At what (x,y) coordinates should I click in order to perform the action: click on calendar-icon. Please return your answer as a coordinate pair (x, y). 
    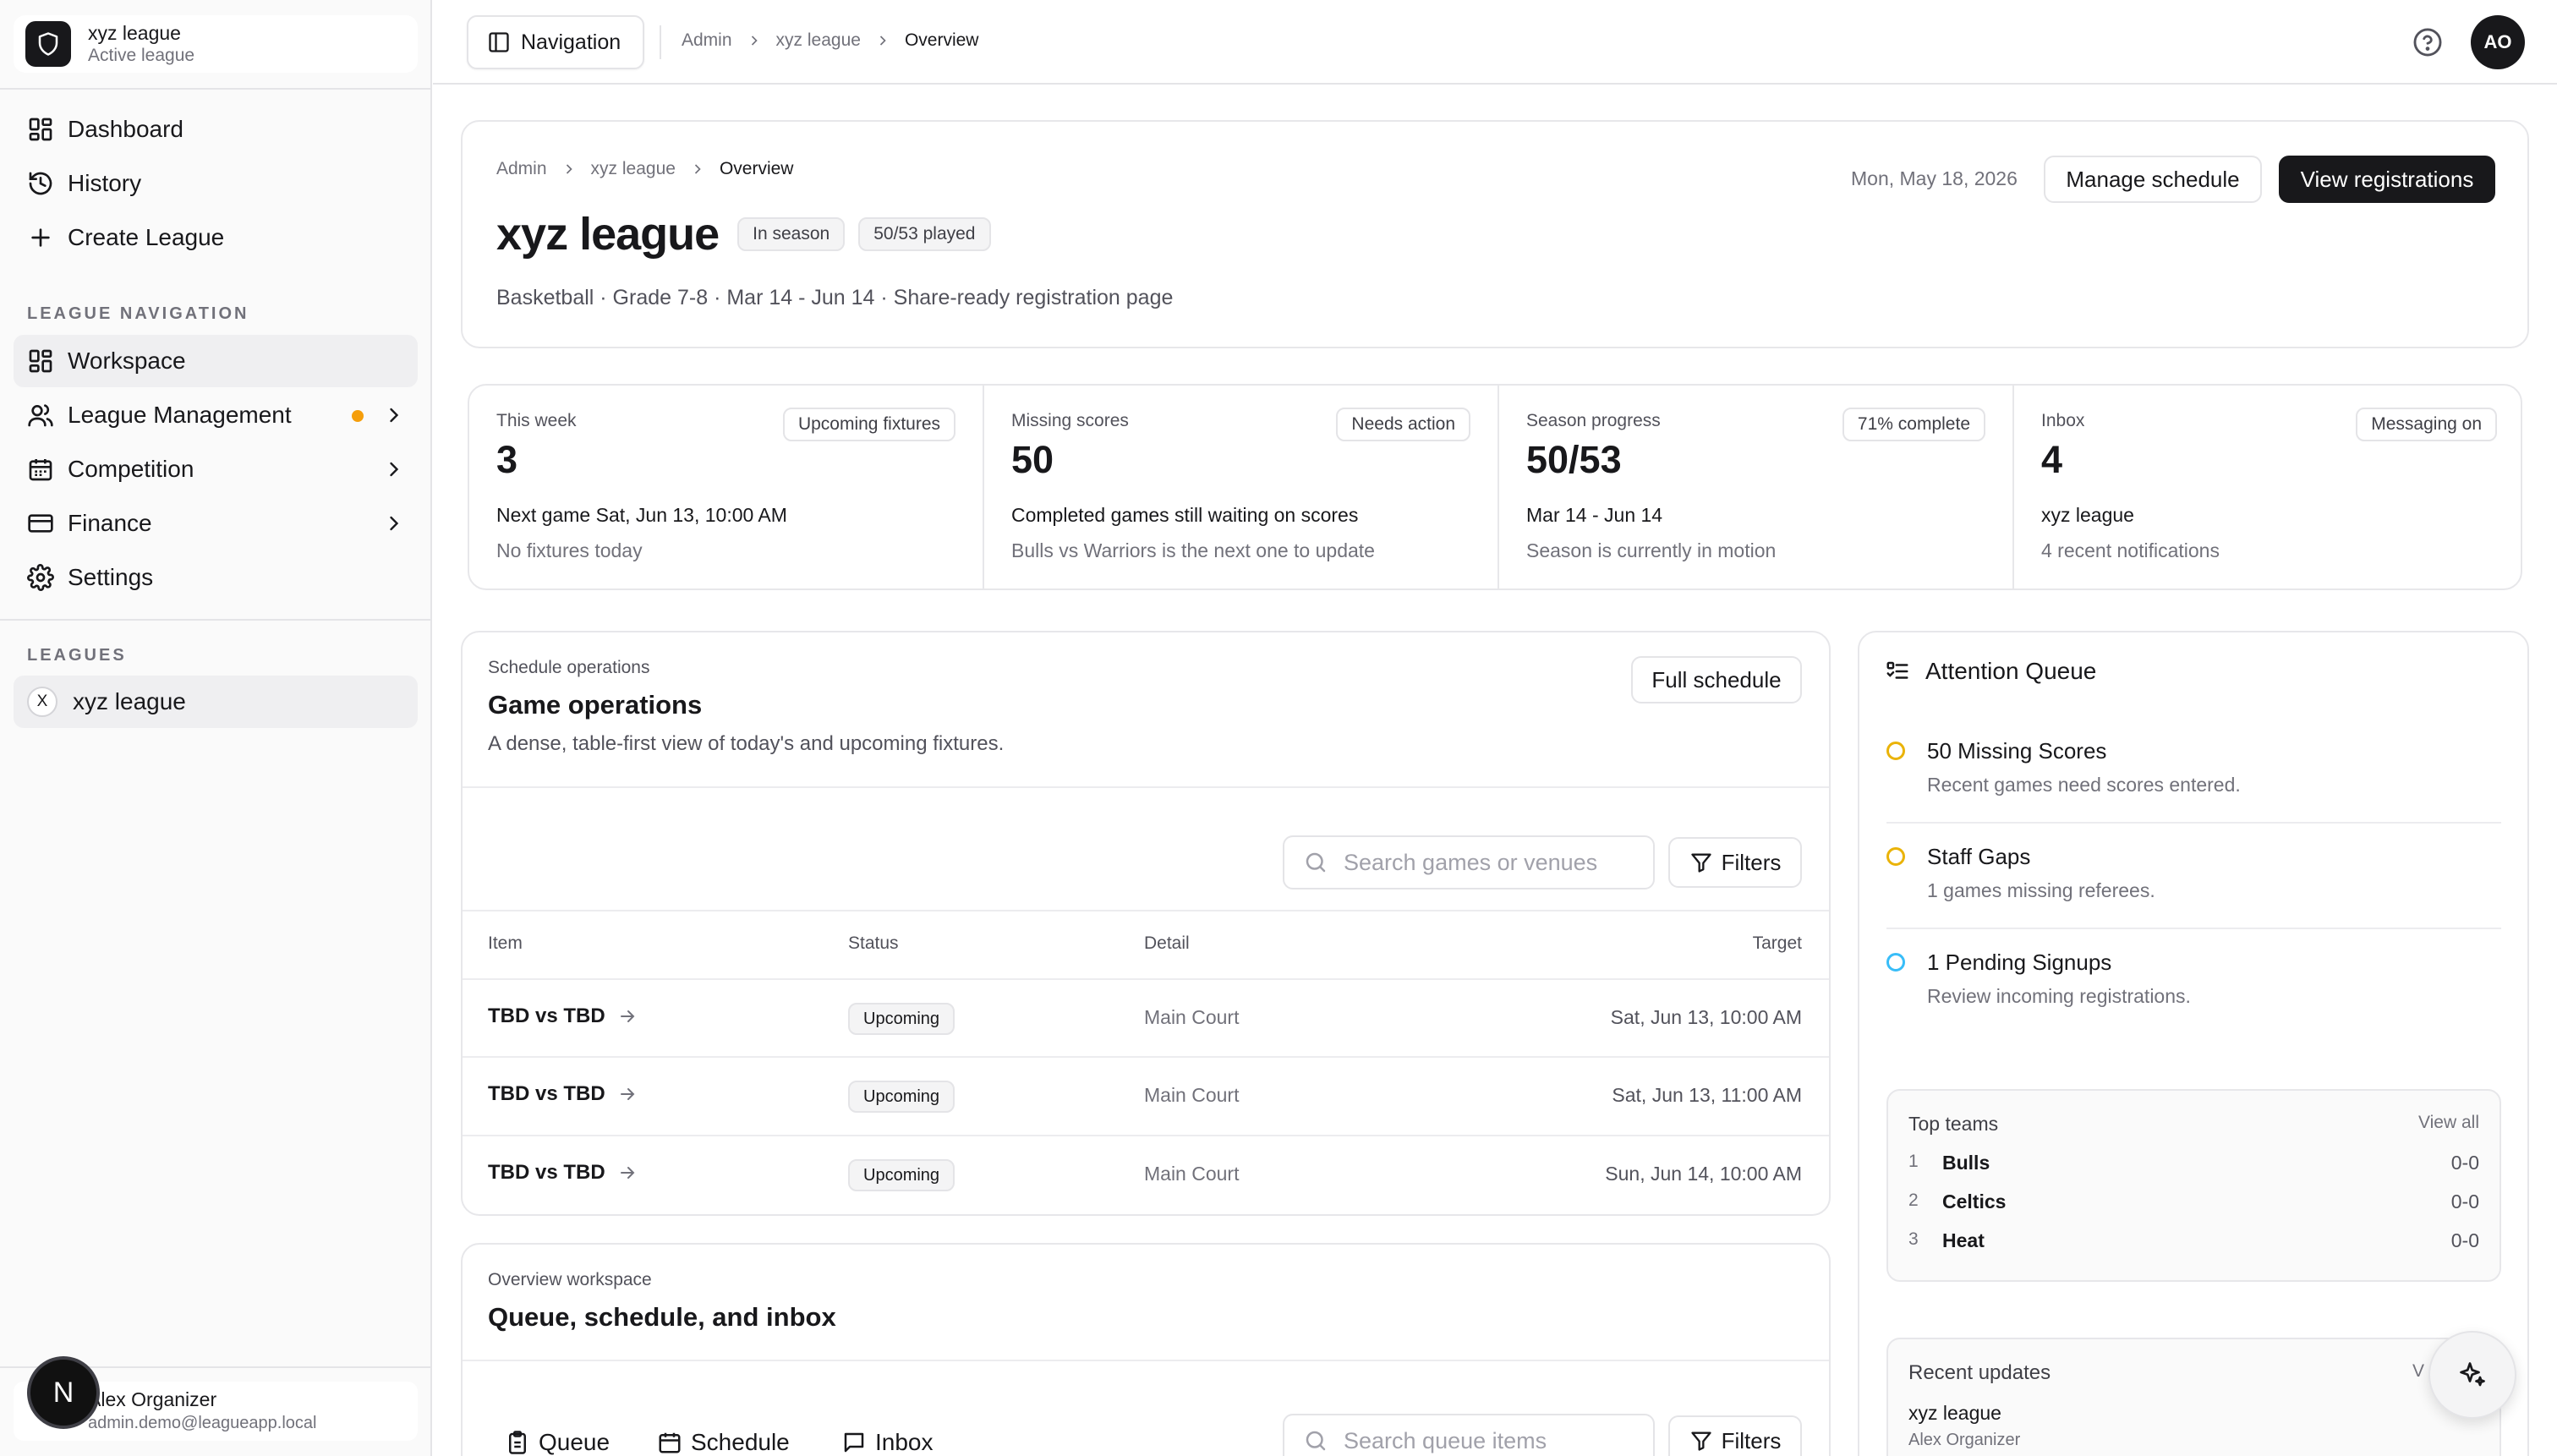
    Looking at the image, I should click on (670, 1442).